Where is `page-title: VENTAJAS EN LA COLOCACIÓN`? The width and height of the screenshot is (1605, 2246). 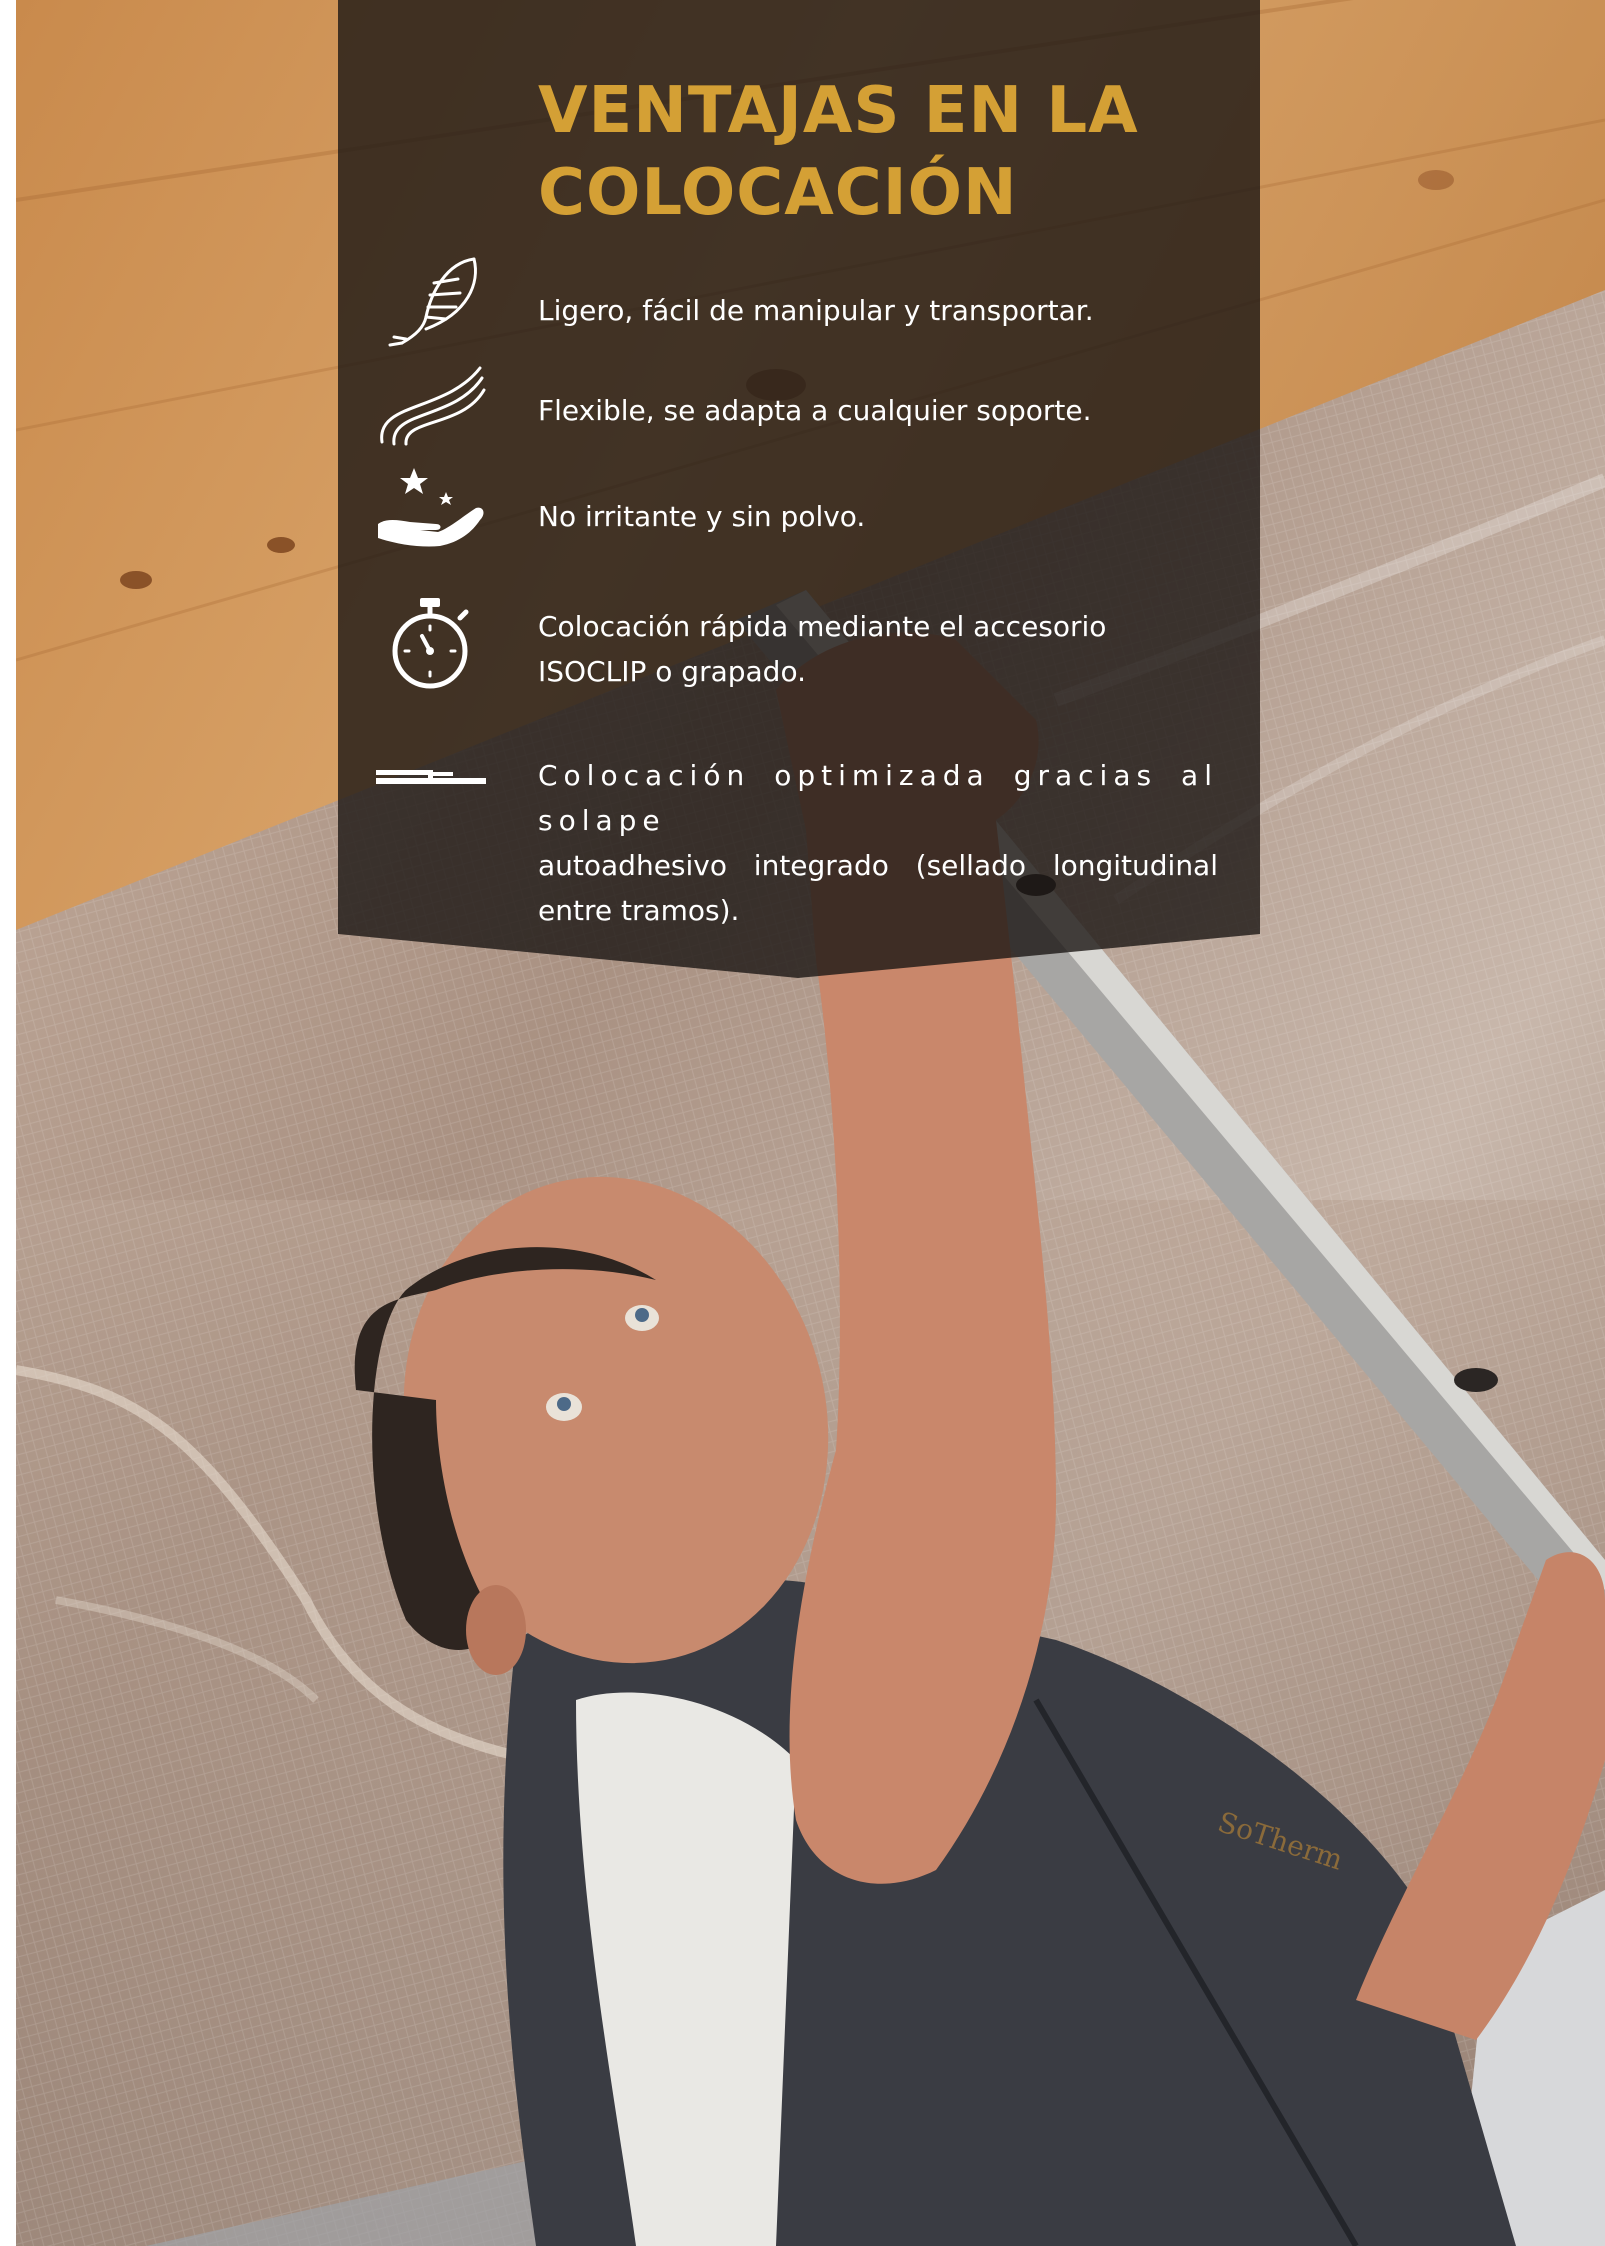 page-title: VENTAJAS EN LA COLOCACIÓN is located at coordinates (838, 152).